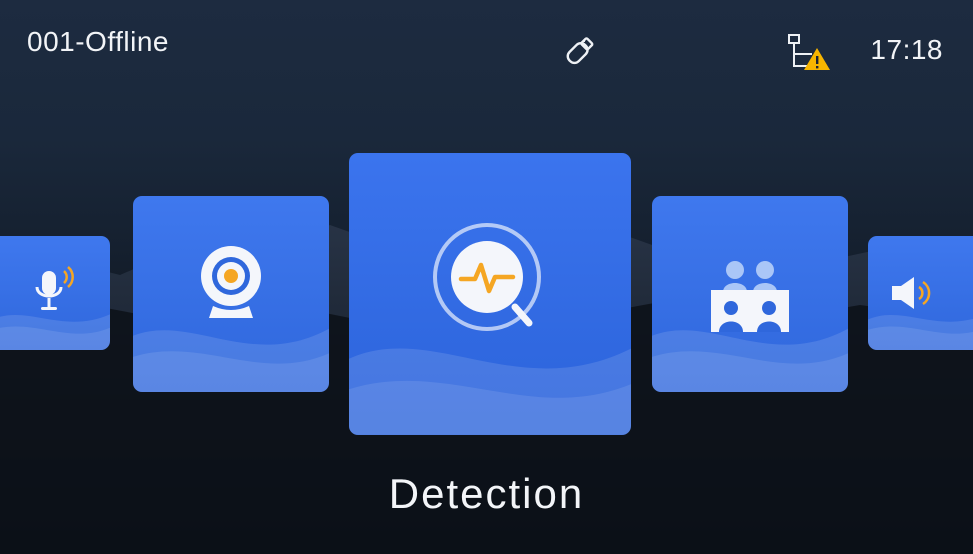  I want to click on menu-card-voice, so click(55, 293).